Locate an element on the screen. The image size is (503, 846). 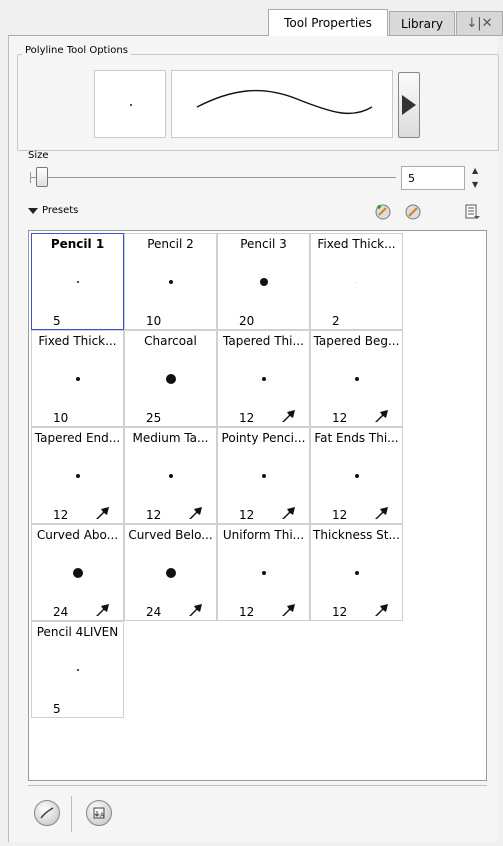
preset-name: Pencil 1 is located at coordinates (77, 244).